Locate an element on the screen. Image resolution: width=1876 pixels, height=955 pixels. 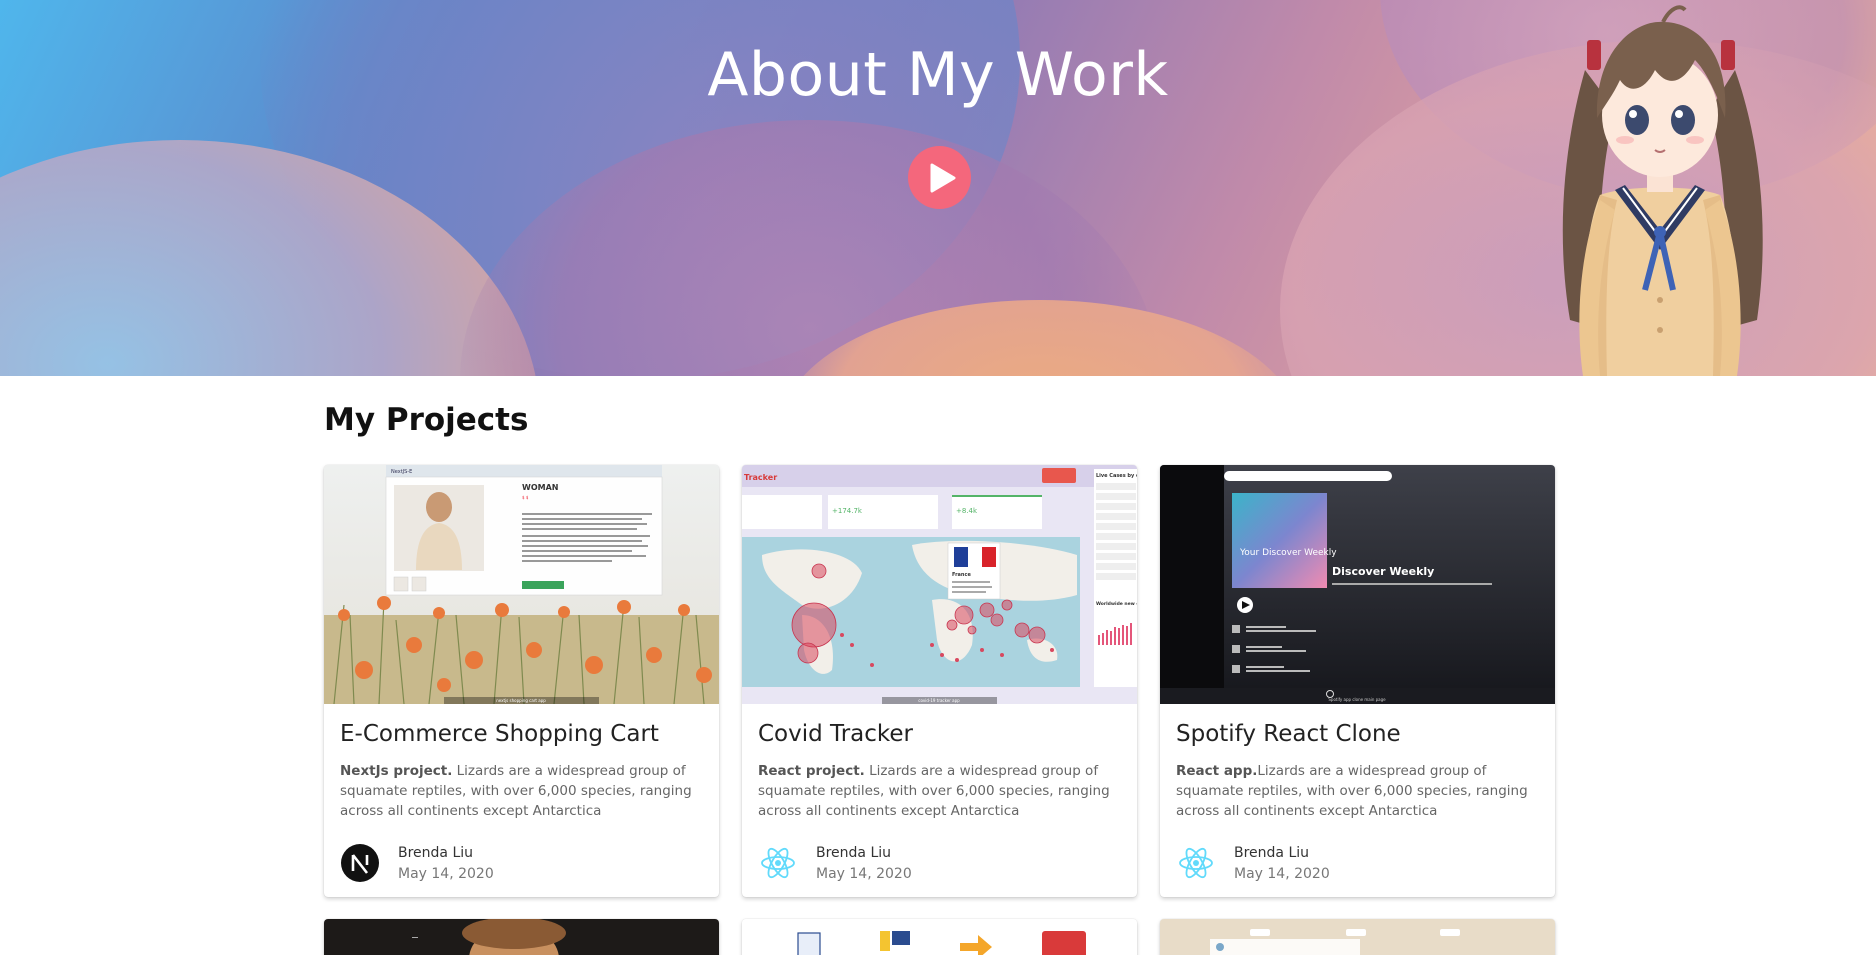
play-icon is located at coordinates (942, 177).